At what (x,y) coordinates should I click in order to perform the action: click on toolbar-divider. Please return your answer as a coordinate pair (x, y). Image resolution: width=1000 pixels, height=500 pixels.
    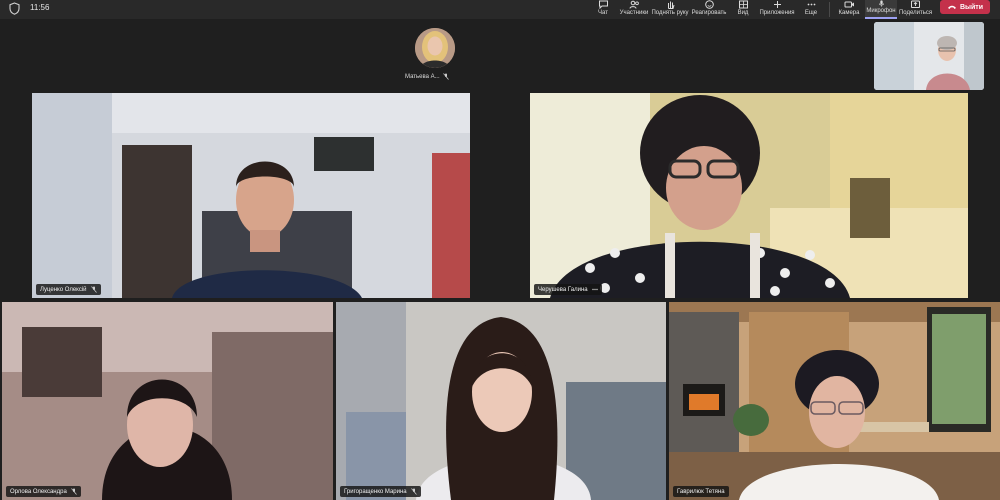
    Looking at the image, I should click on (829, 9).